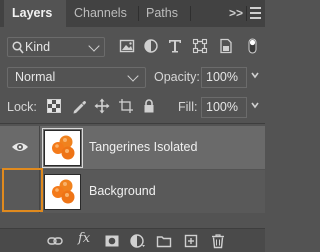 This screenshot has height=252, width=320. Describe the element at coordinates (84, 238) in the screenshot. I see `add-layer-style-button: fx` at that location.